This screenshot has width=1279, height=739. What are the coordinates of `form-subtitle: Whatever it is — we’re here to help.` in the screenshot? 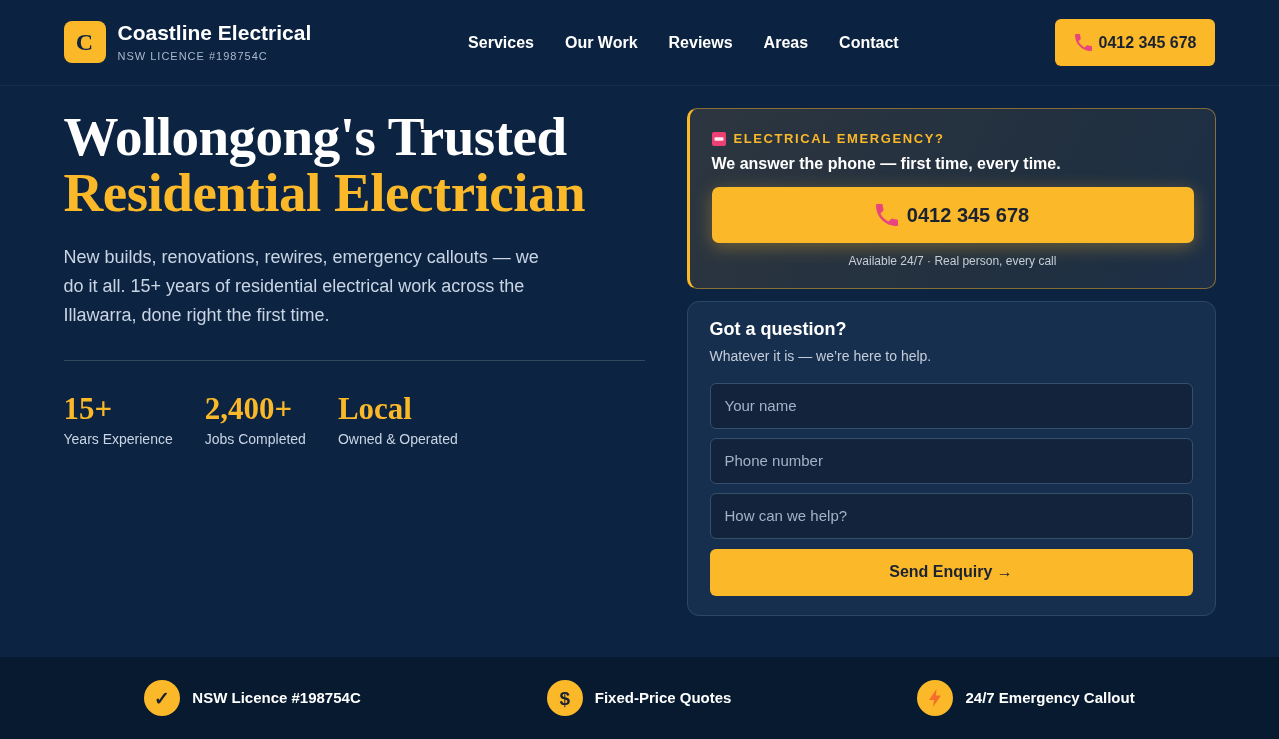 It's located at (821, 356).